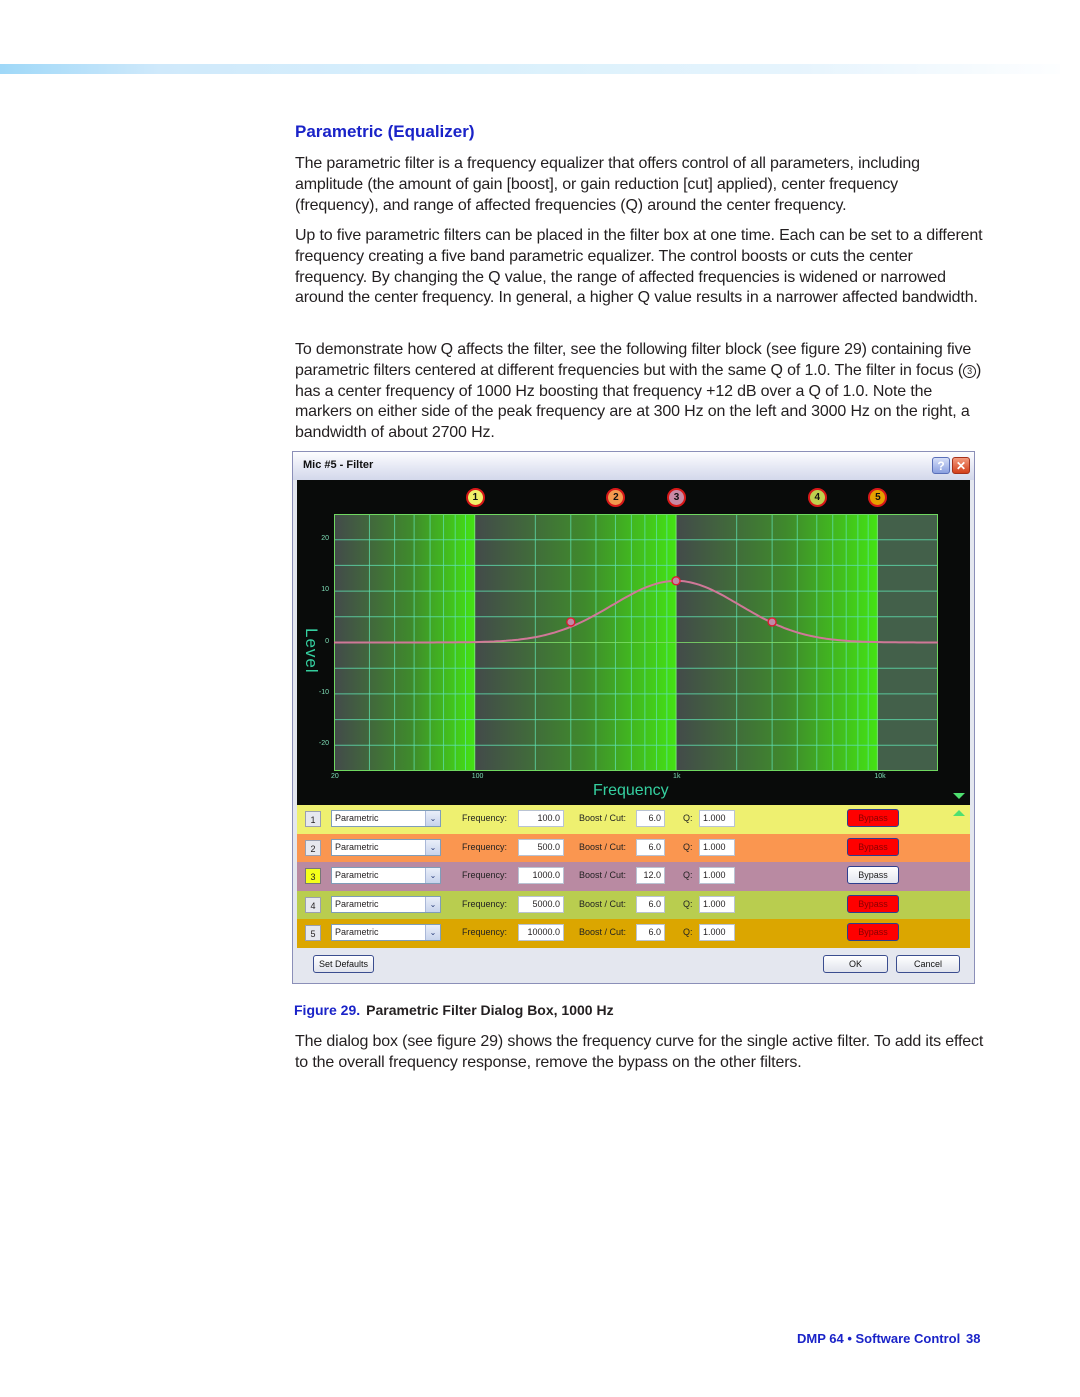  What do you see at coordinates (616, 497) in the screenshot?
I see `band-badge-2: 2` at bounding box center [616, 497].